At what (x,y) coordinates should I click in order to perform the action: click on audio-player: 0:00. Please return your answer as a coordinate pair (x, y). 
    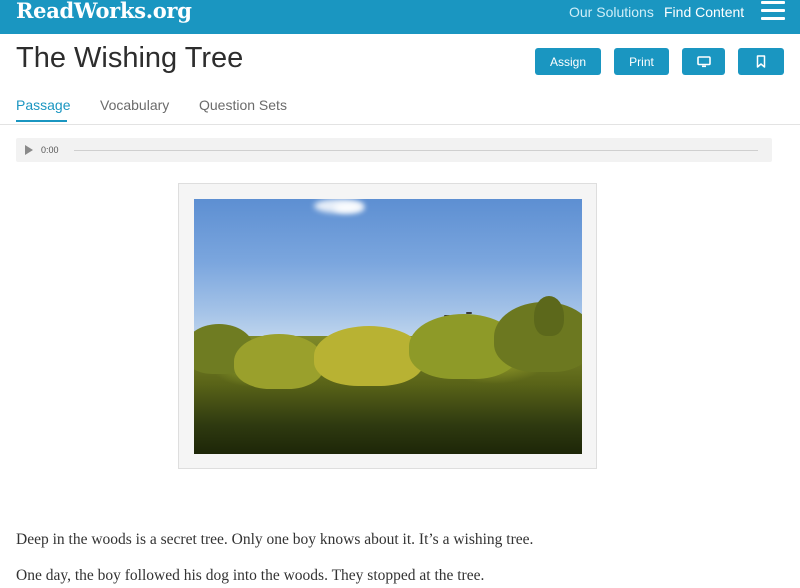
    Looking at the image, I should click on (394, 150).